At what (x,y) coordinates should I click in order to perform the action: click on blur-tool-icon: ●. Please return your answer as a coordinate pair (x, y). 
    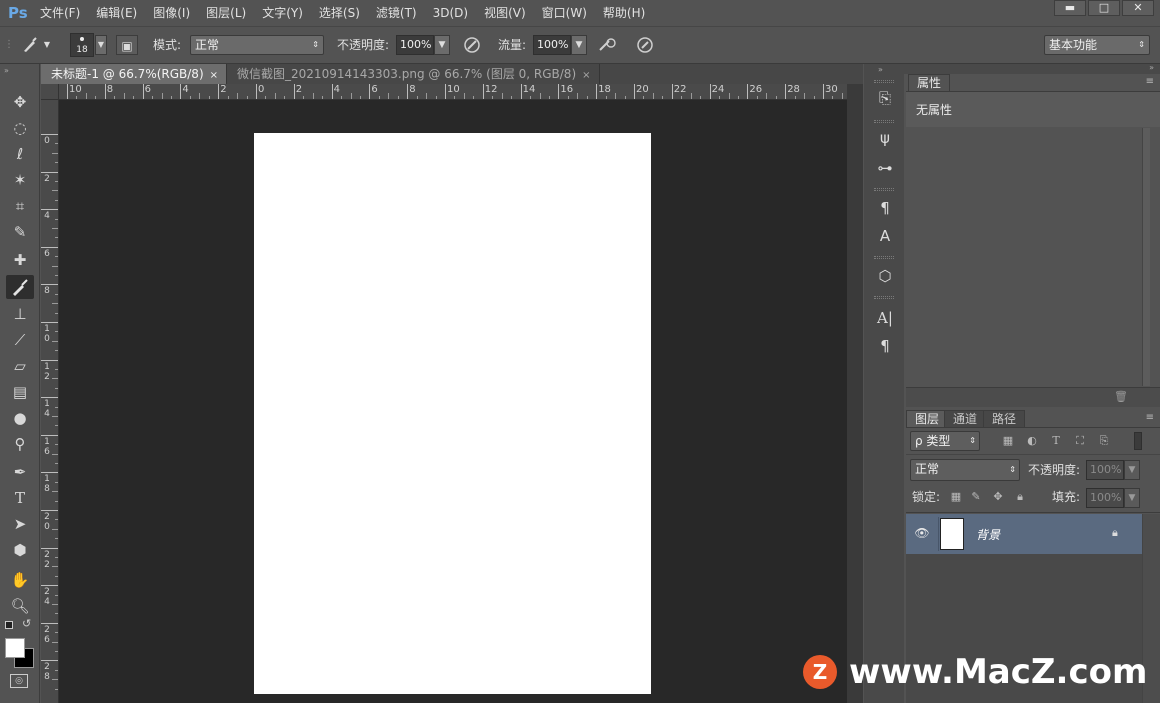
    Looking at the image, I should click on (20, 418).